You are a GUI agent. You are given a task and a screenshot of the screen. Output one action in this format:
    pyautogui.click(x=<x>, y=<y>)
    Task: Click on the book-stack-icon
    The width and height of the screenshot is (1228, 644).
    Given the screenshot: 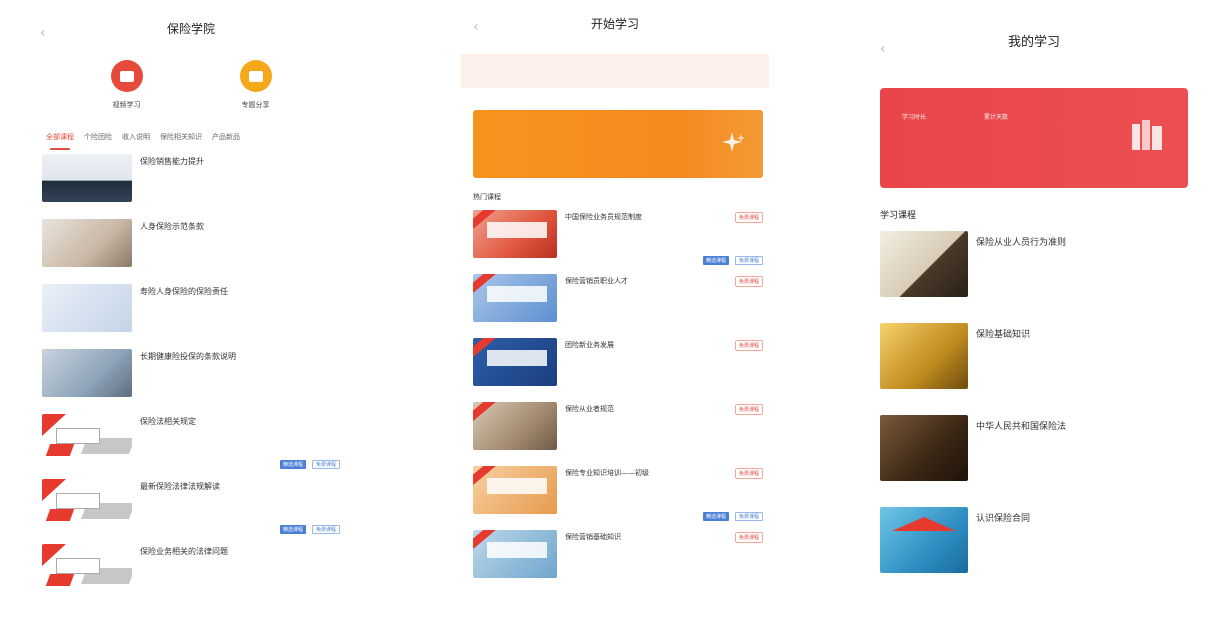 What is the action you would take?
    pyautogui.click(x=1147, y=135)
    